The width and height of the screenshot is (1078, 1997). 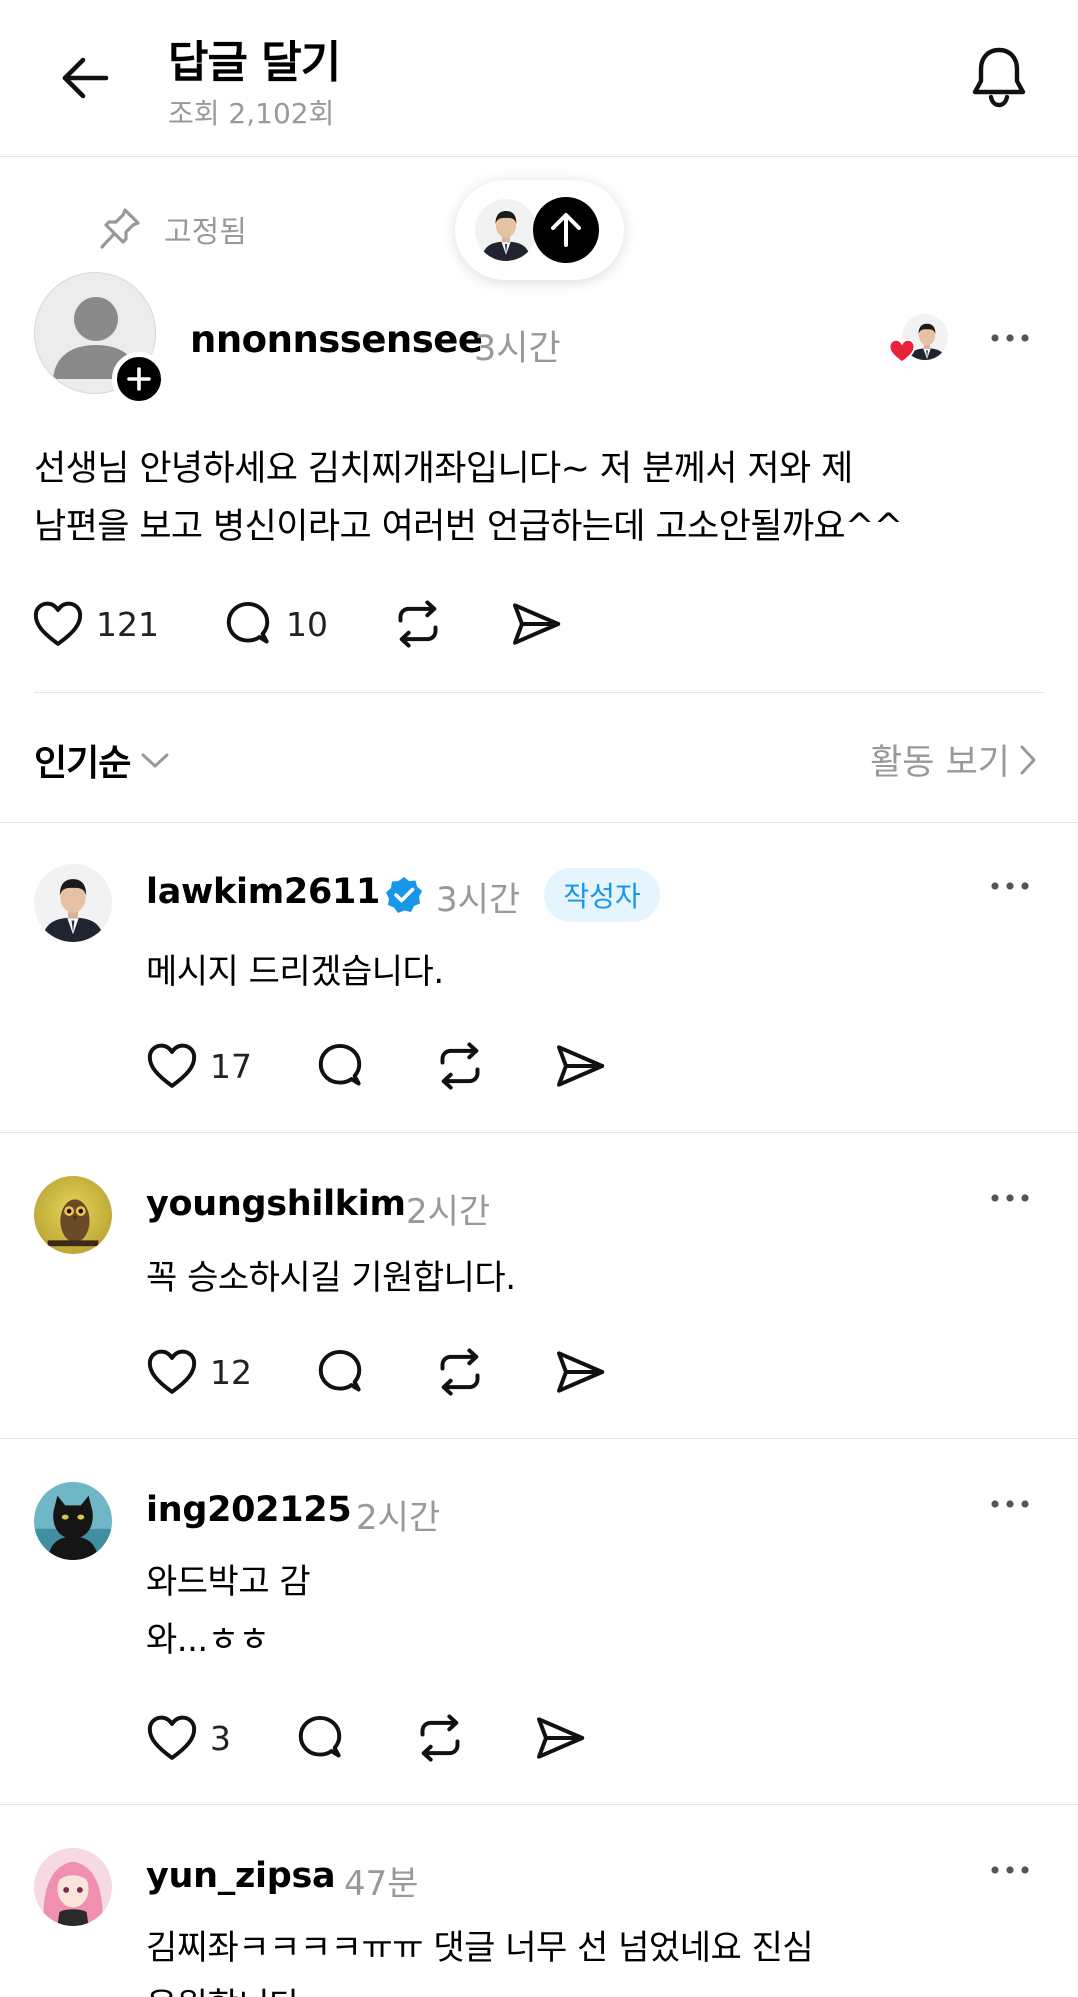 I want to click on like-button: 17, so click(x=198, y=1066).